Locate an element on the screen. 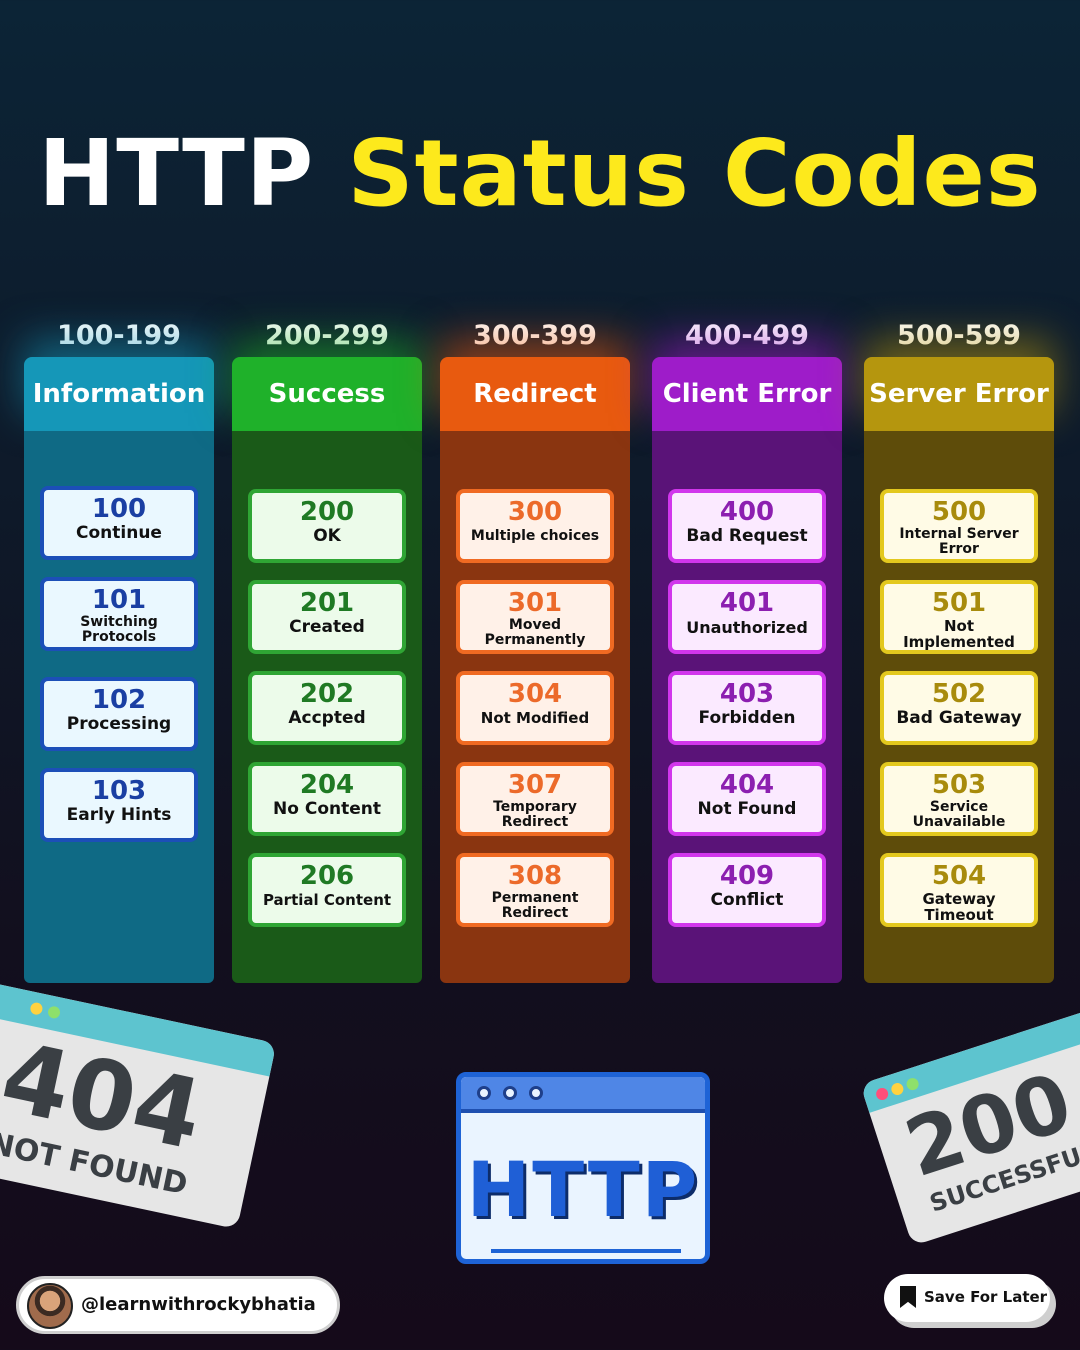  column-header: Information is located at coordinates (119, 394).